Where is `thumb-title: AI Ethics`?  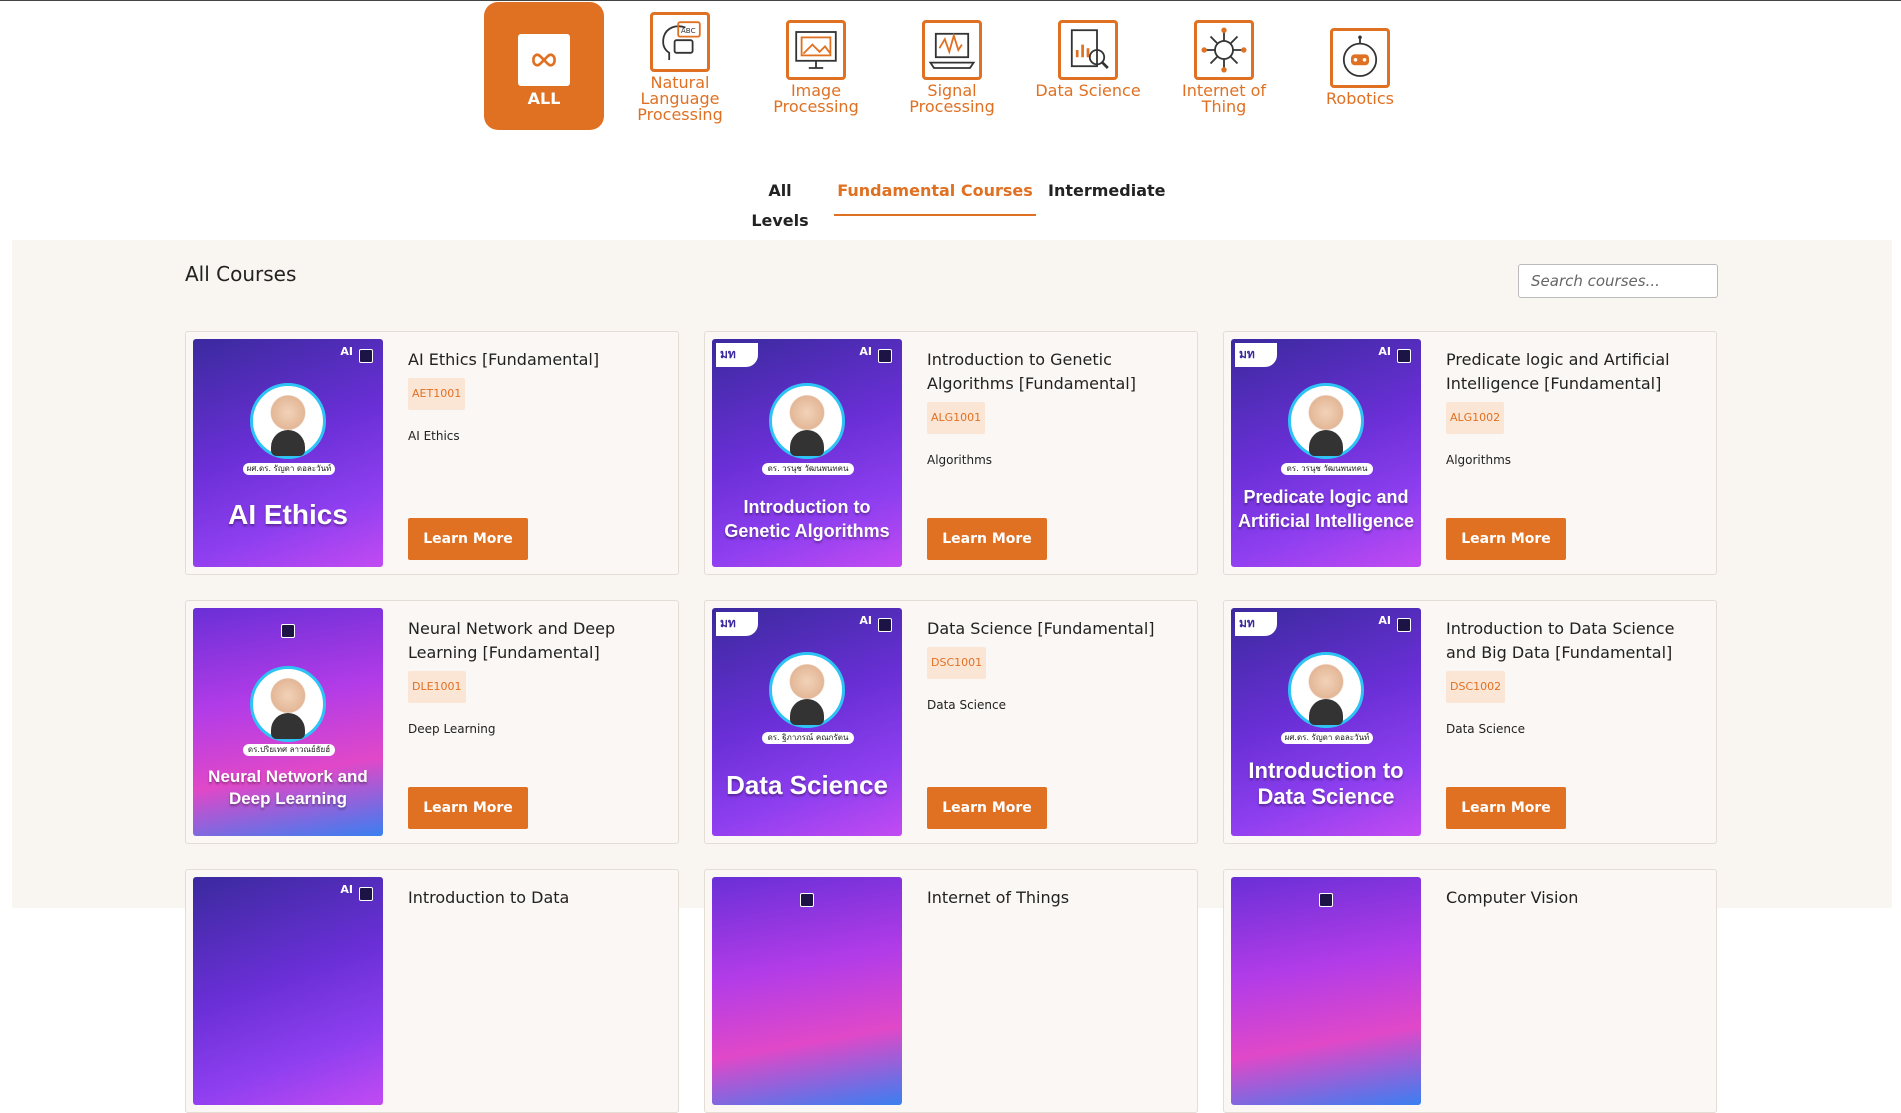
thumb-title: AI Ethics is located at coordinates (288, 514).